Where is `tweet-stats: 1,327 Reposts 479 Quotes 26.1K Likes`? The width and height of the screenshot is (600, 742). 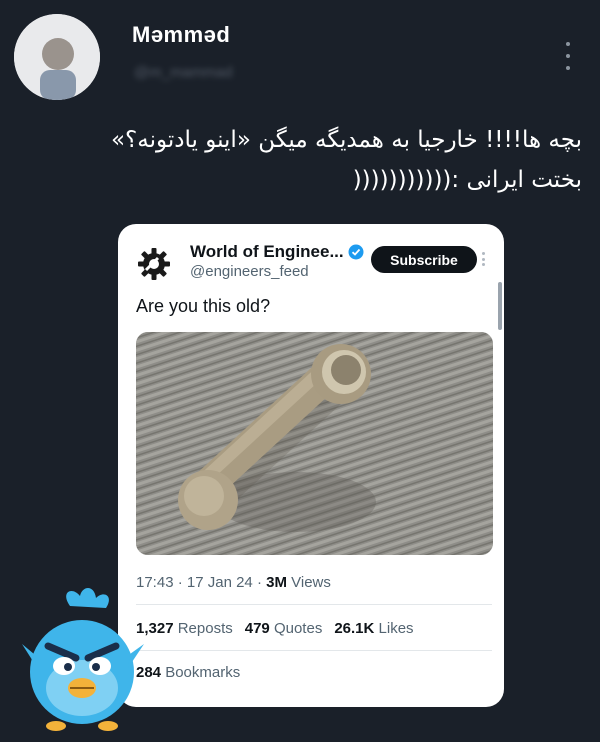
tweet-stats: 1,327 Reposts 479 Quotes 26.1K Likes is located at coordinates (275, 628).